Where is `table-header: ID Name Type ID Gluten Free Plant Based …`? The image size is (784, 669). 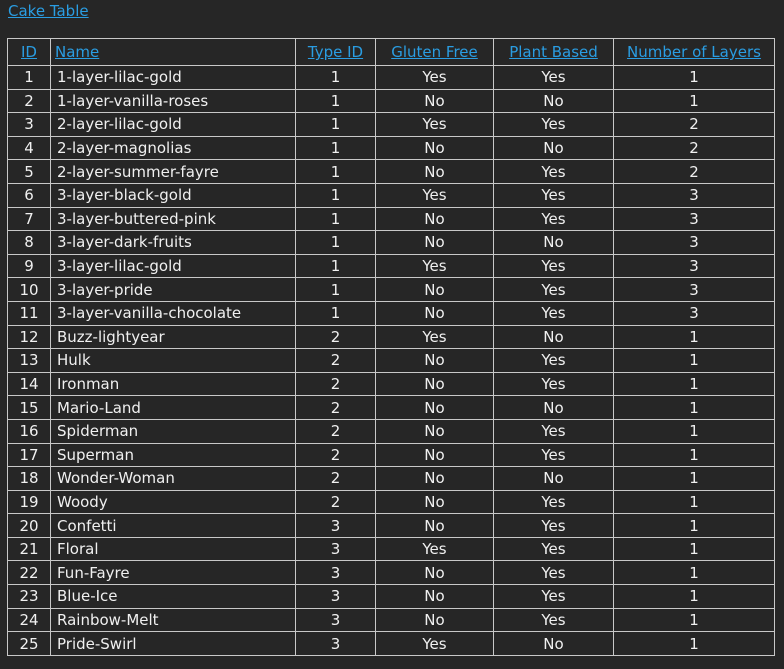 table-header: ID Name Type ID Gluten Free Plant Based … is located at coordinates (391, 52).